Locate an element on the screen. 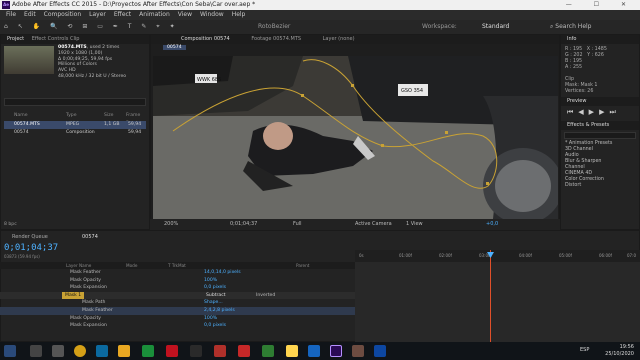 The height and width of the screenshot is (360, 640). timeline-timecode: 0;01;04;37 is located at coordinates (31, 248).